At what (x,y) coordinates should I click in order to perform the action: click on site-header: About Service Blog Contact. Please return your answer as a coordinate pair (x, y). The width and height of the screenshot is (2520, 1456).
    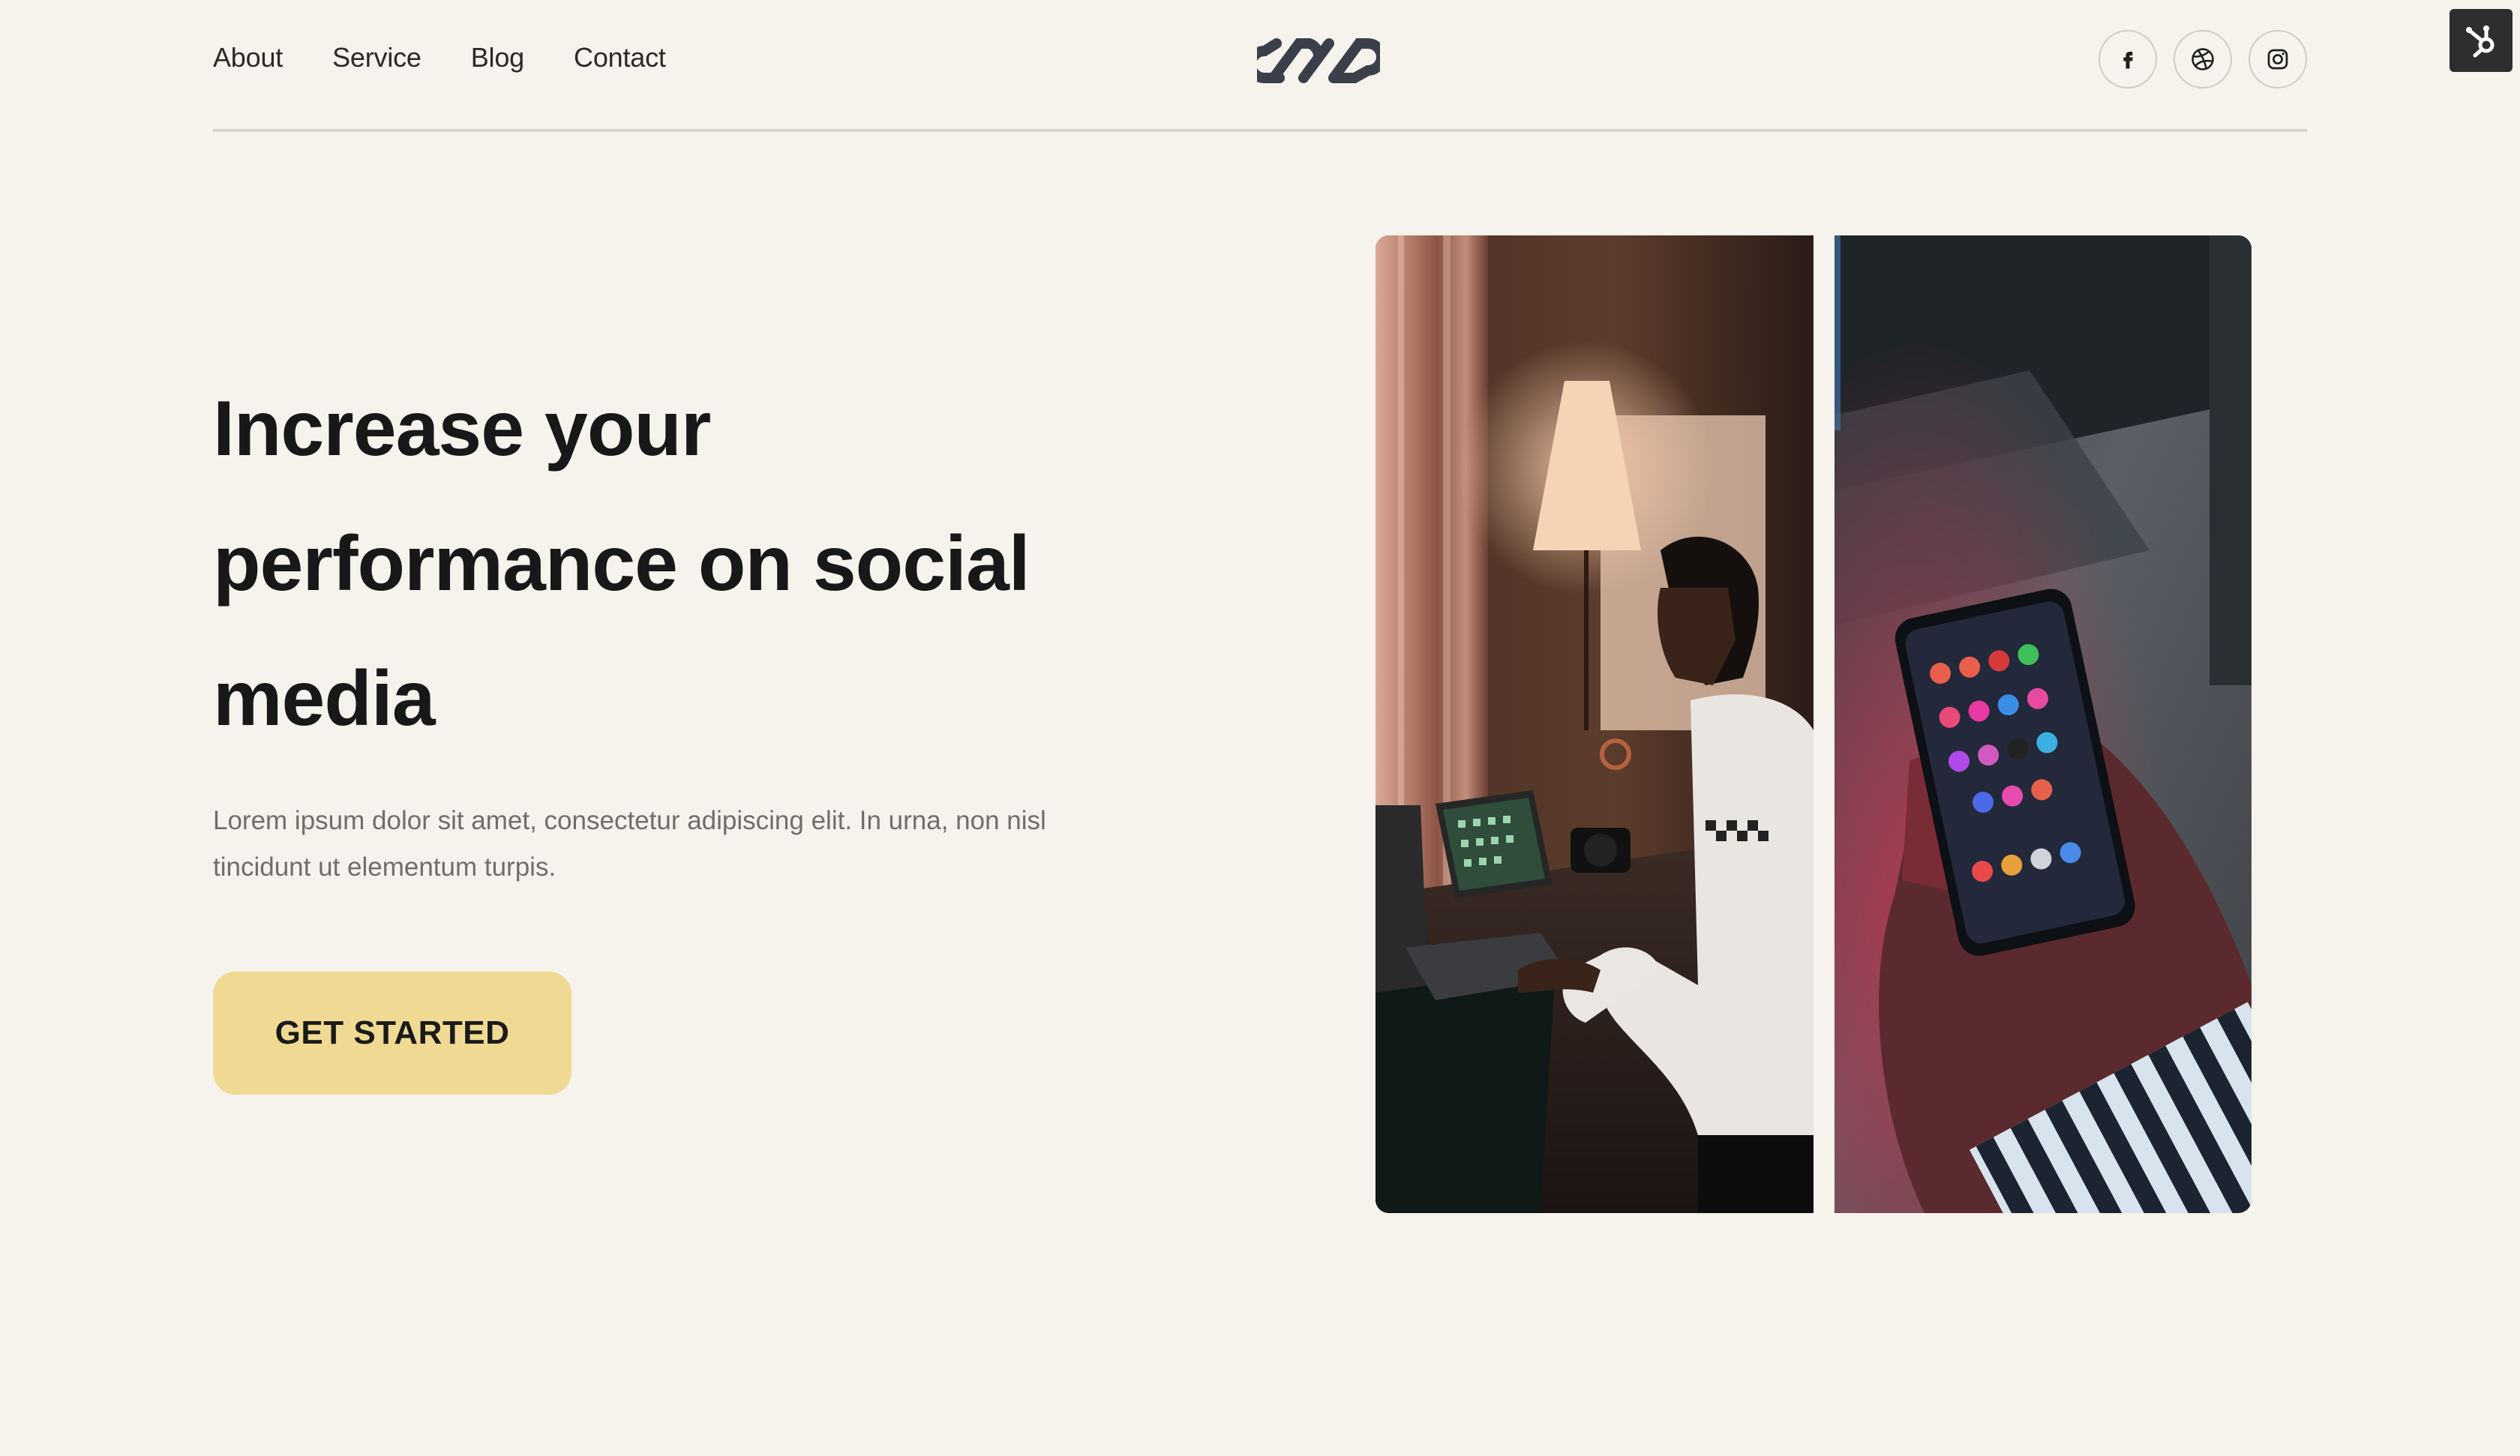
    Looking at the image, I should click on (1260, 66).